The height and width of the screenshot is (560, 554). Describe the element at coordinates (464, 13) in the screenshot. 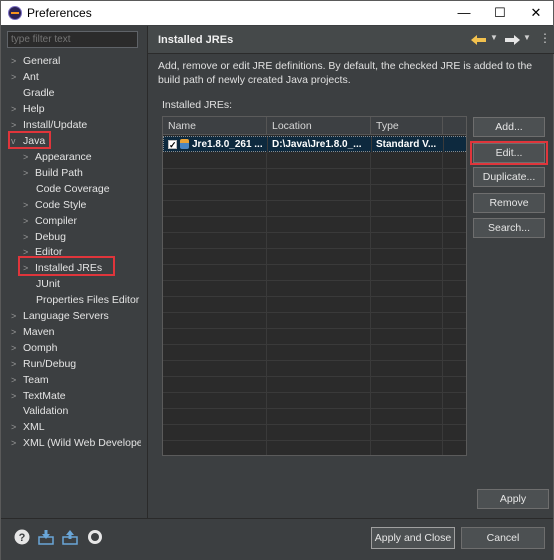

I see `minimize-button: —` at that location.